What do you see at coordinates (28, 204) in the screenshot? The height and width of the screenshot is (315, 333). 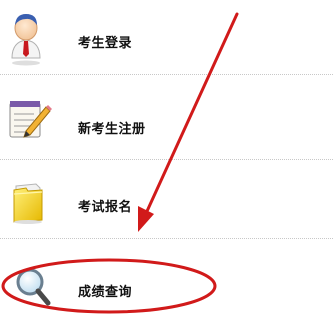 I see `folder-icon` at bounding box center [28, 204].